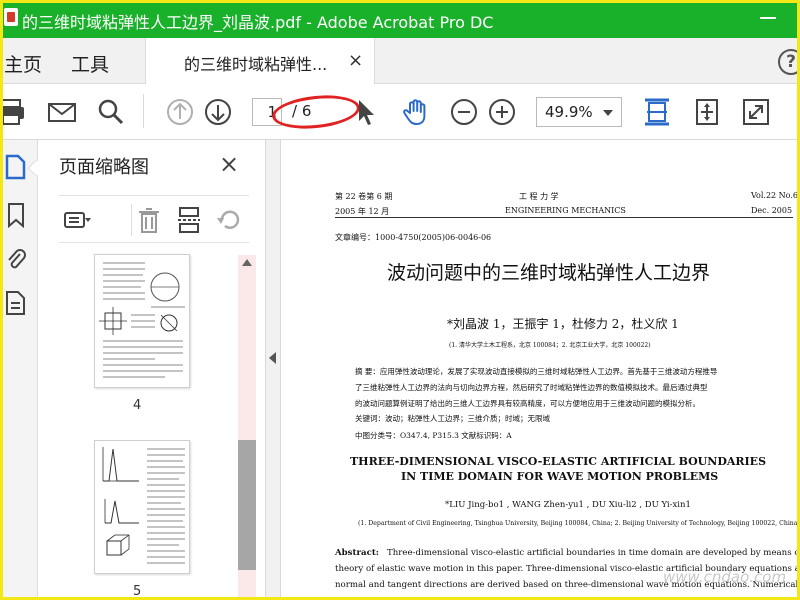 This screenshot has height=600, width=800. What do you see at coordinates (725, 577) in the screenshot?
I see `watermark: www.cndao.com` at bounding box center [725, 577].